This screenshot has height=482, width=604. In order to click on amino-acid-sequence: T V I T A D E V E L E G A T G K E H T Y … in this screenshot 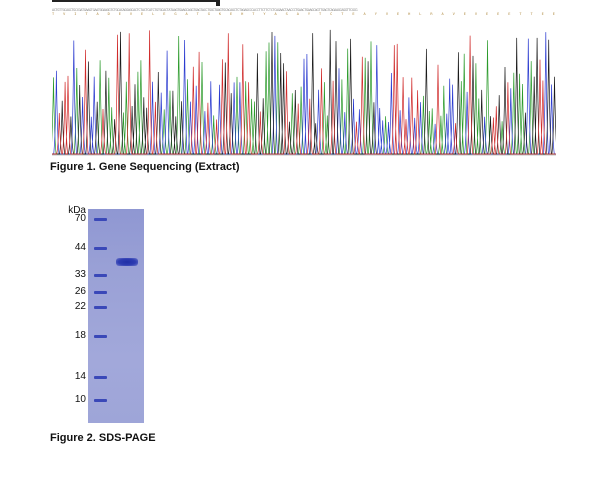, I will do `click(304, 14)`.